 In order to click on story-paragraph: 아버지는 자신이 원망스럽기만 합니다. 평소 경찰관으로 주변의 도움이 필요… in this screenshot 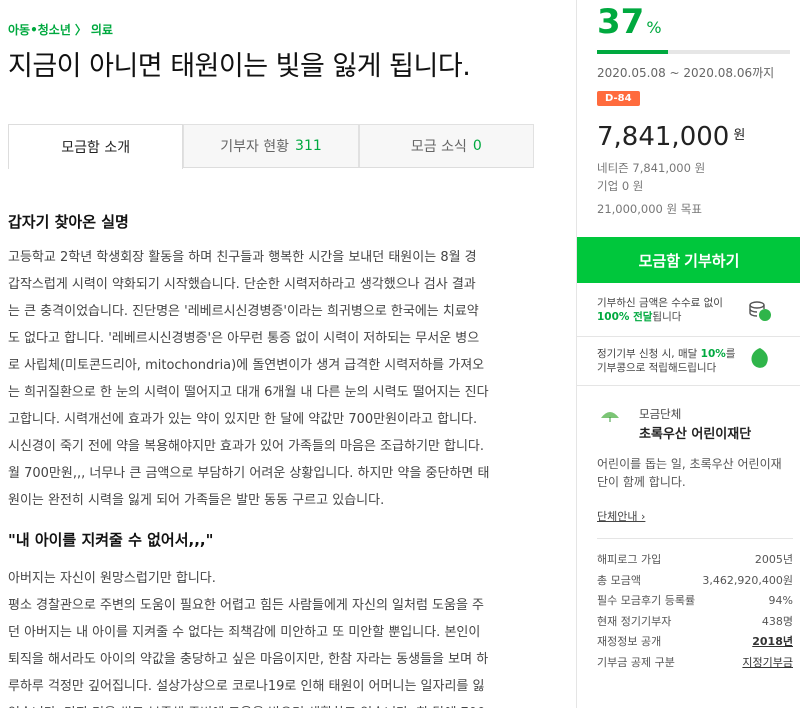, I will do `click(258, 636)`.